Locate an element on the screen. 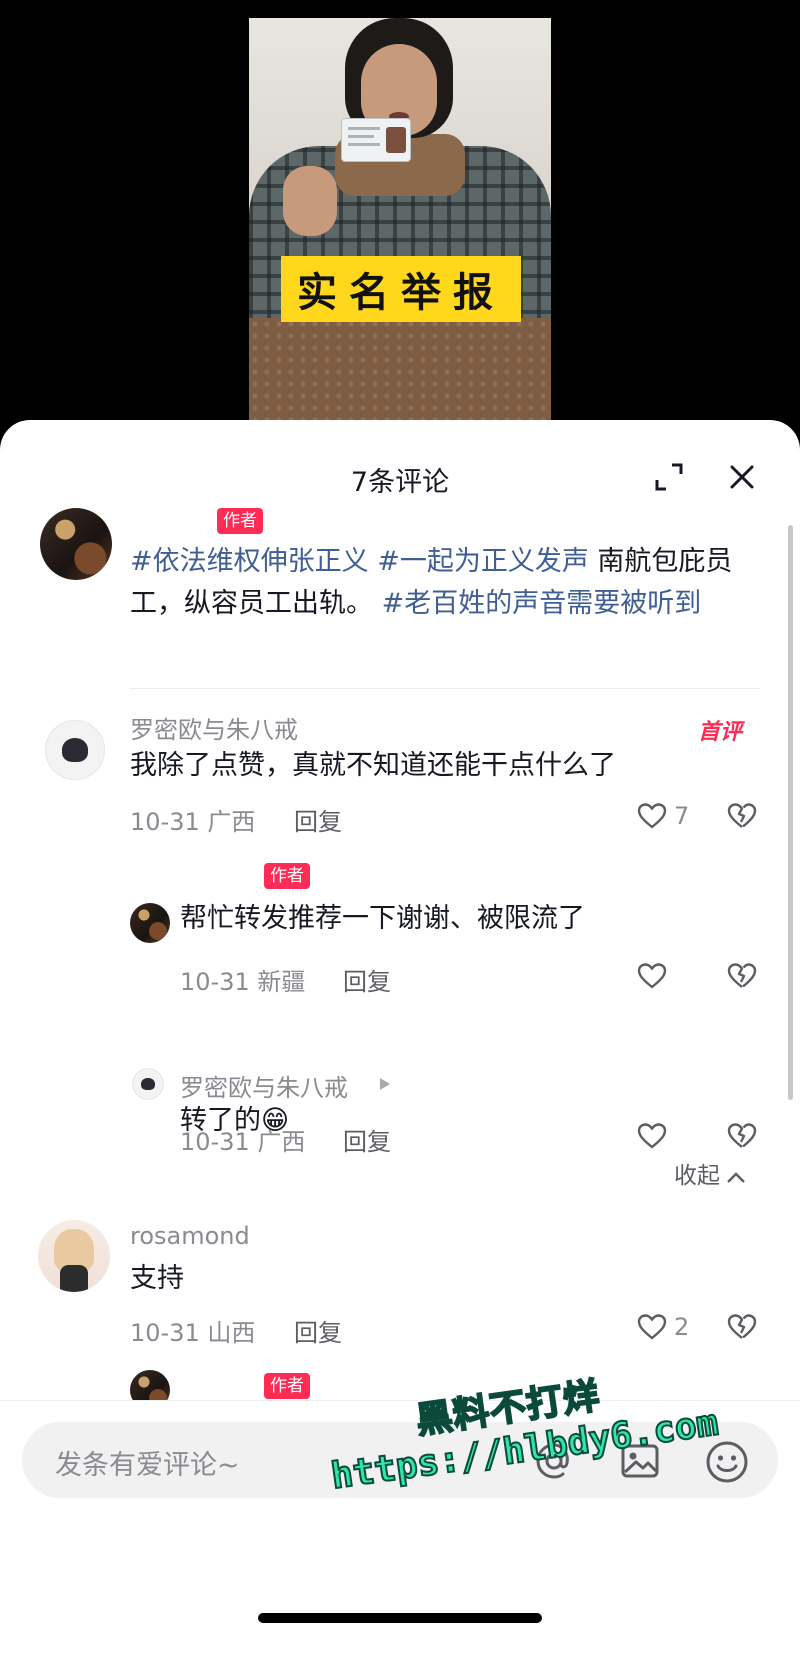 This screenshot has width=800, height=1654. first-comment-badge: 首评 is located at coordinates (720, 732).